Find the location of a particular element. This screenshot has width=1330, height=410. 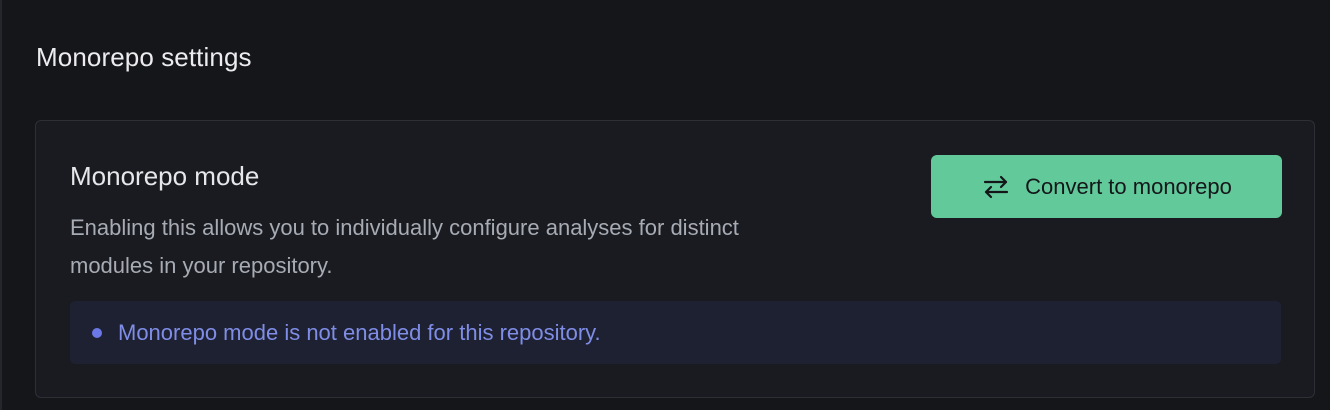

status-dot-icon is located at coordinates (97, 332).